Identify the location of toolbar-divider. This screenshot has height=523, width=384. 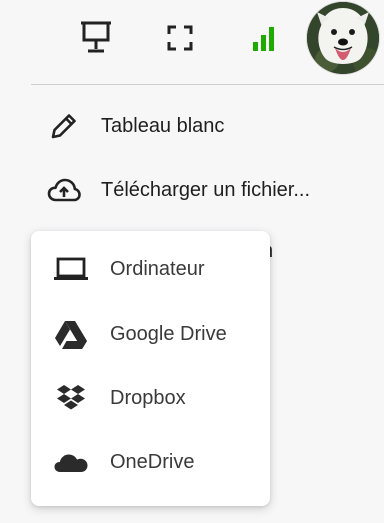
(207, 84).